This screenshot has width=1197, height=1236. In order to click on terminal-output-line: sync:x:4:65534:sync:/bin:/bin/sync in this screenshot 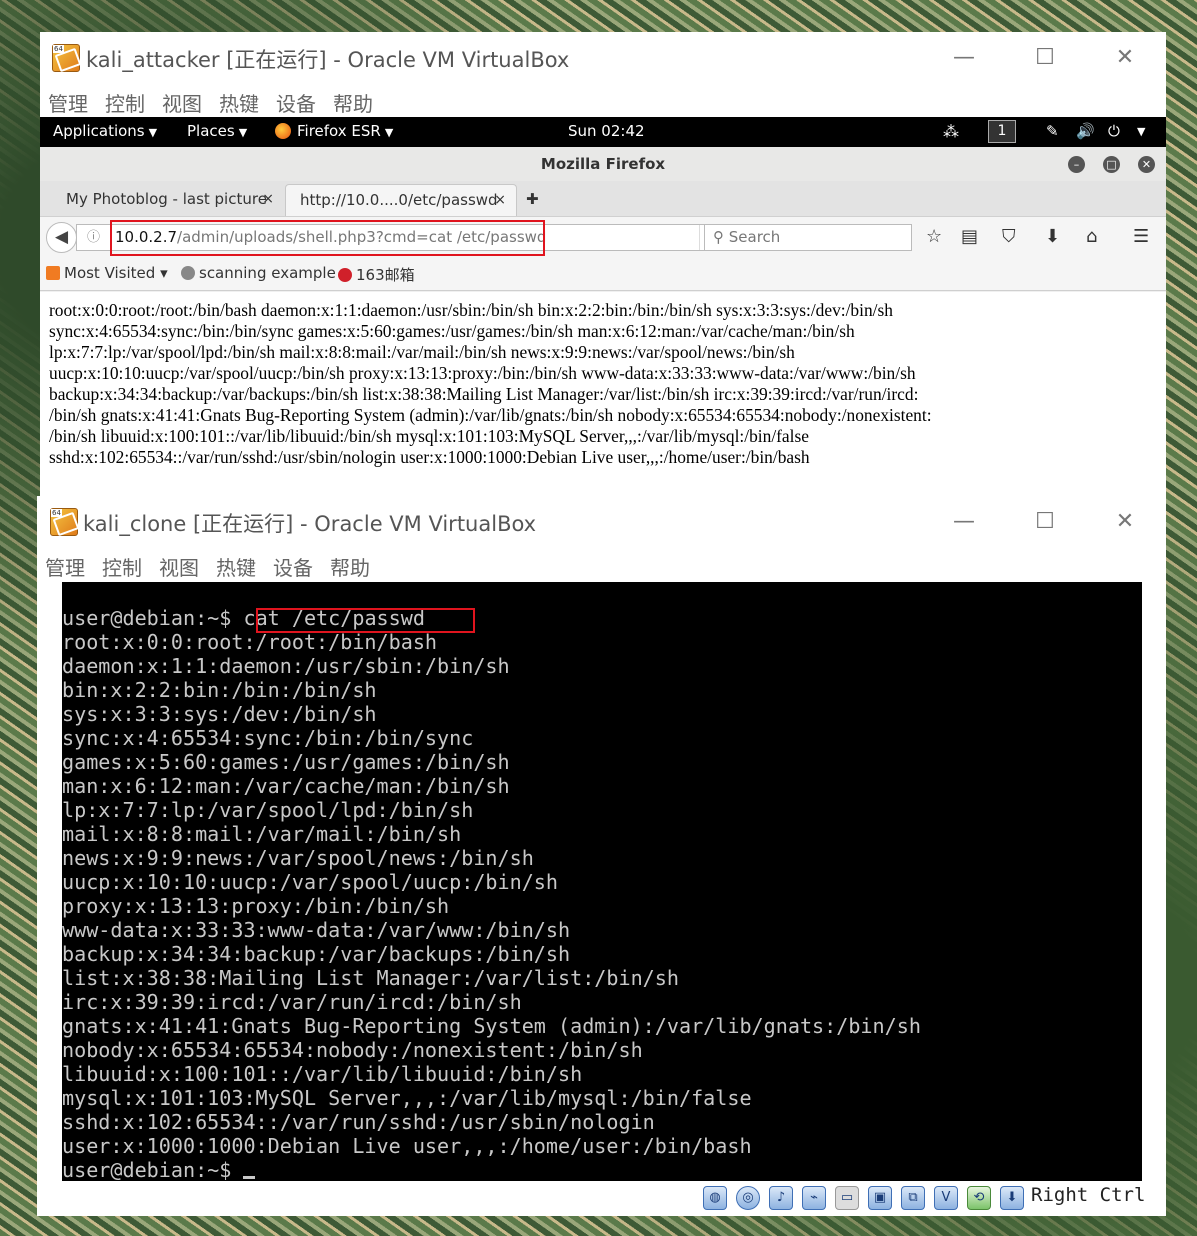, I will do `click(268, 738)`.